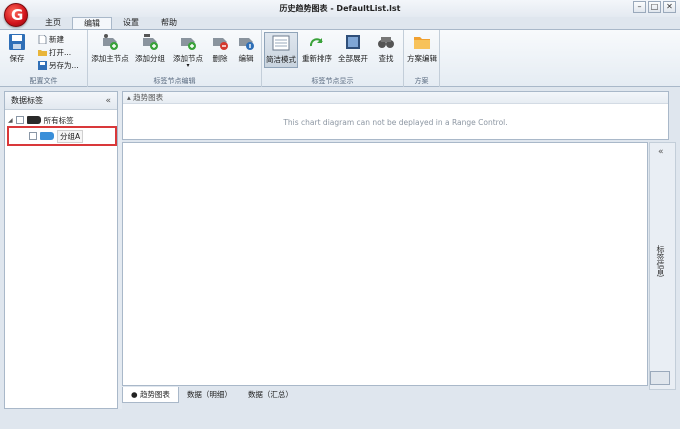 The height and width of the screenshot is (429, 680). I want to click on add-main-node-icon, so click(110, 42).